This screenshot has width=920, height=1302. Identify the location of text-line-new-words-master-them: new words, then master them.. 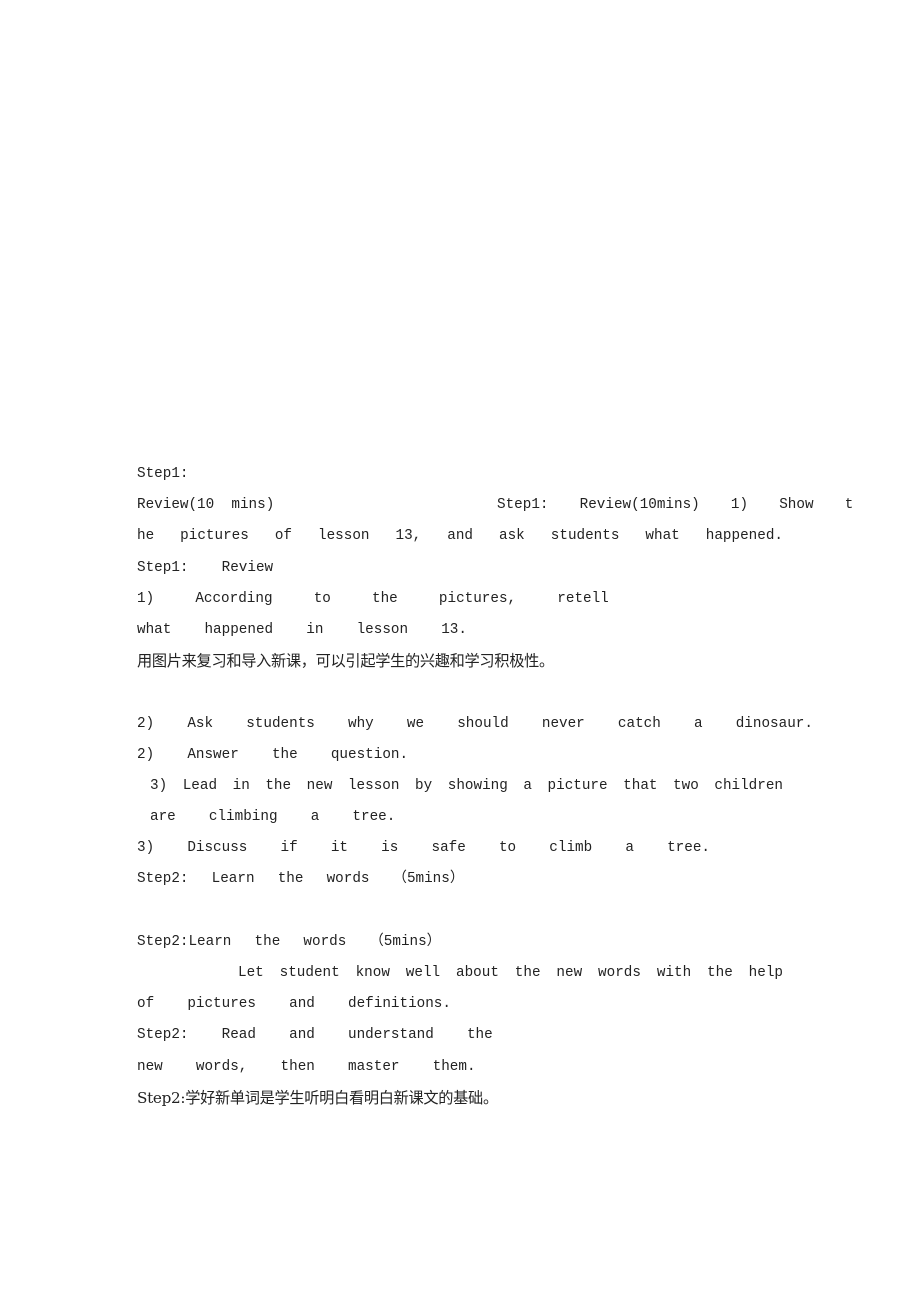
(306, 1066).